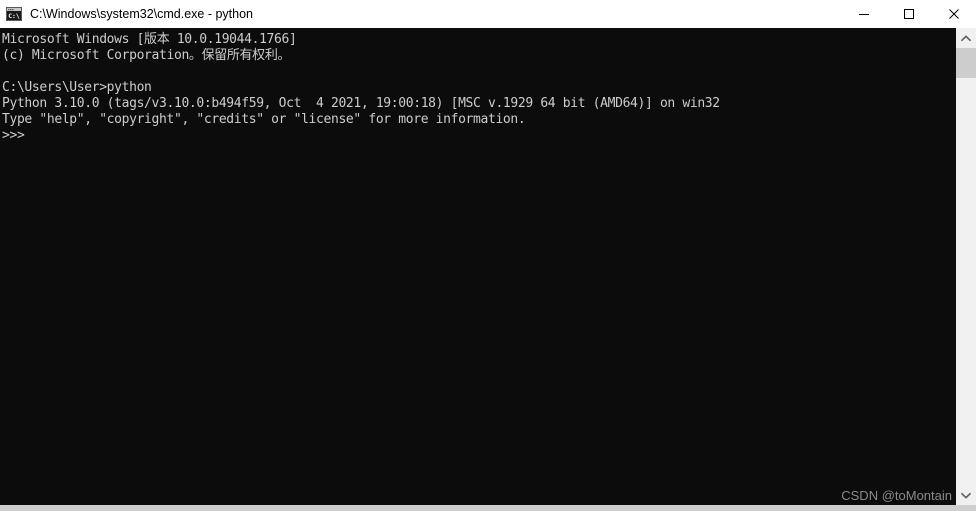  What do you see at coordinates (488, 14) in the screenshot?
I see `title-bar: C:\ C:\Windows\system32\cmd.exe - python` at bounding box center [488, 14].